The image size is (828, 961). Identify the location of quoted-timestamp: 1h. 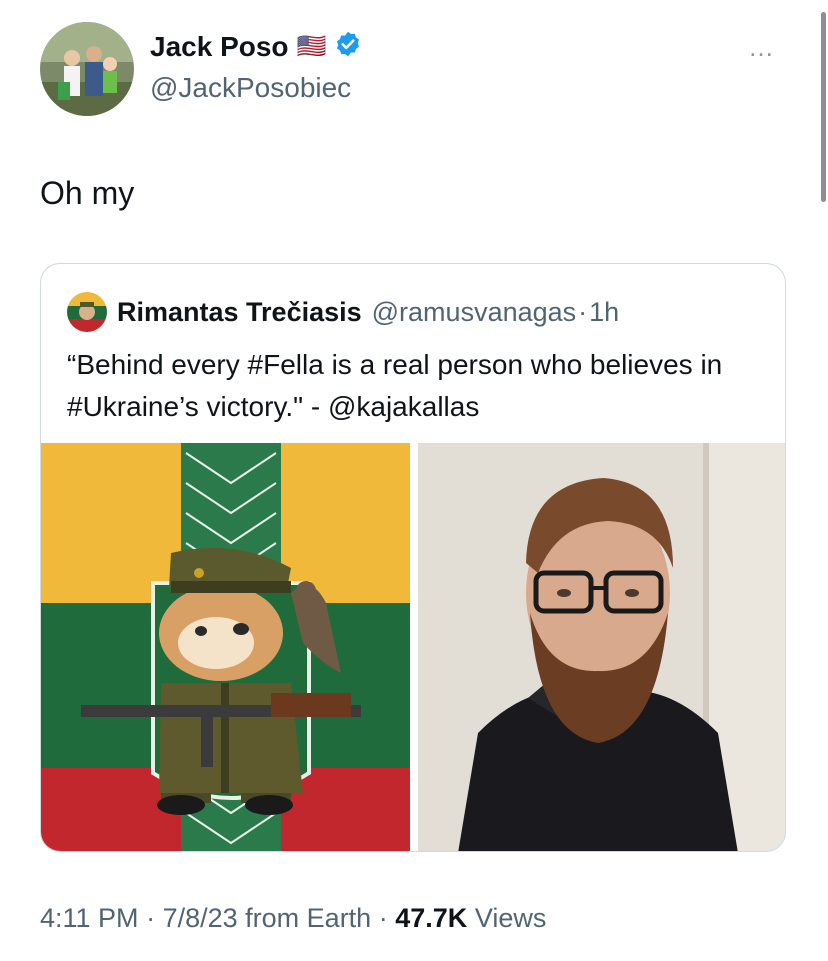
(604, 312).